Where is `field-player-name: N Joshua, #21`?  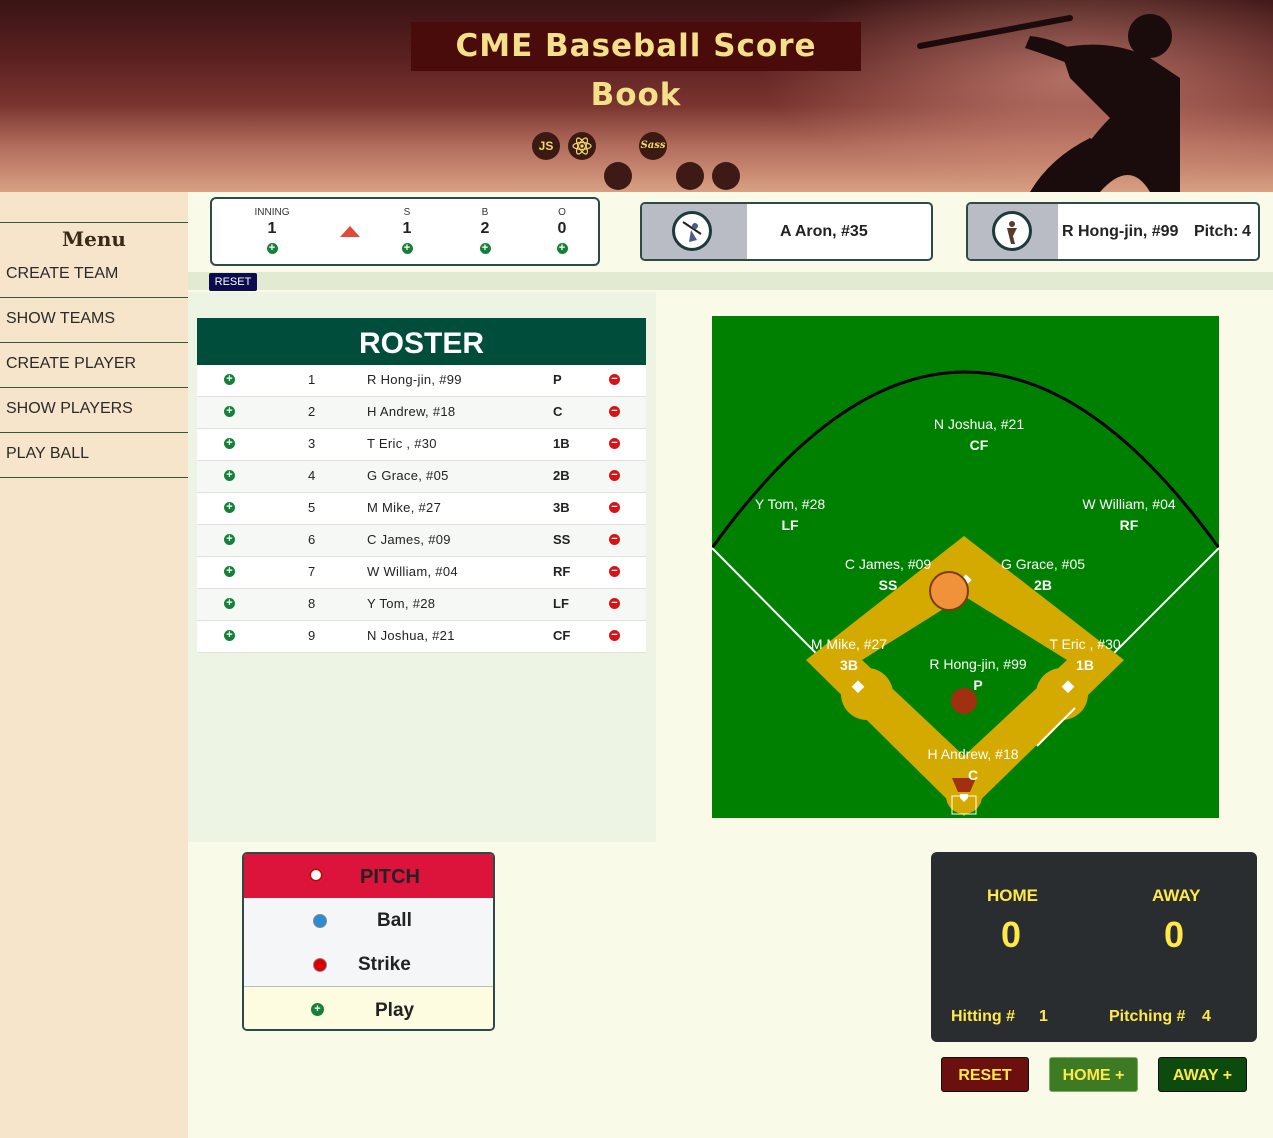
field-player-name: N Joshua, #21 is located at coordinates (979, 424).